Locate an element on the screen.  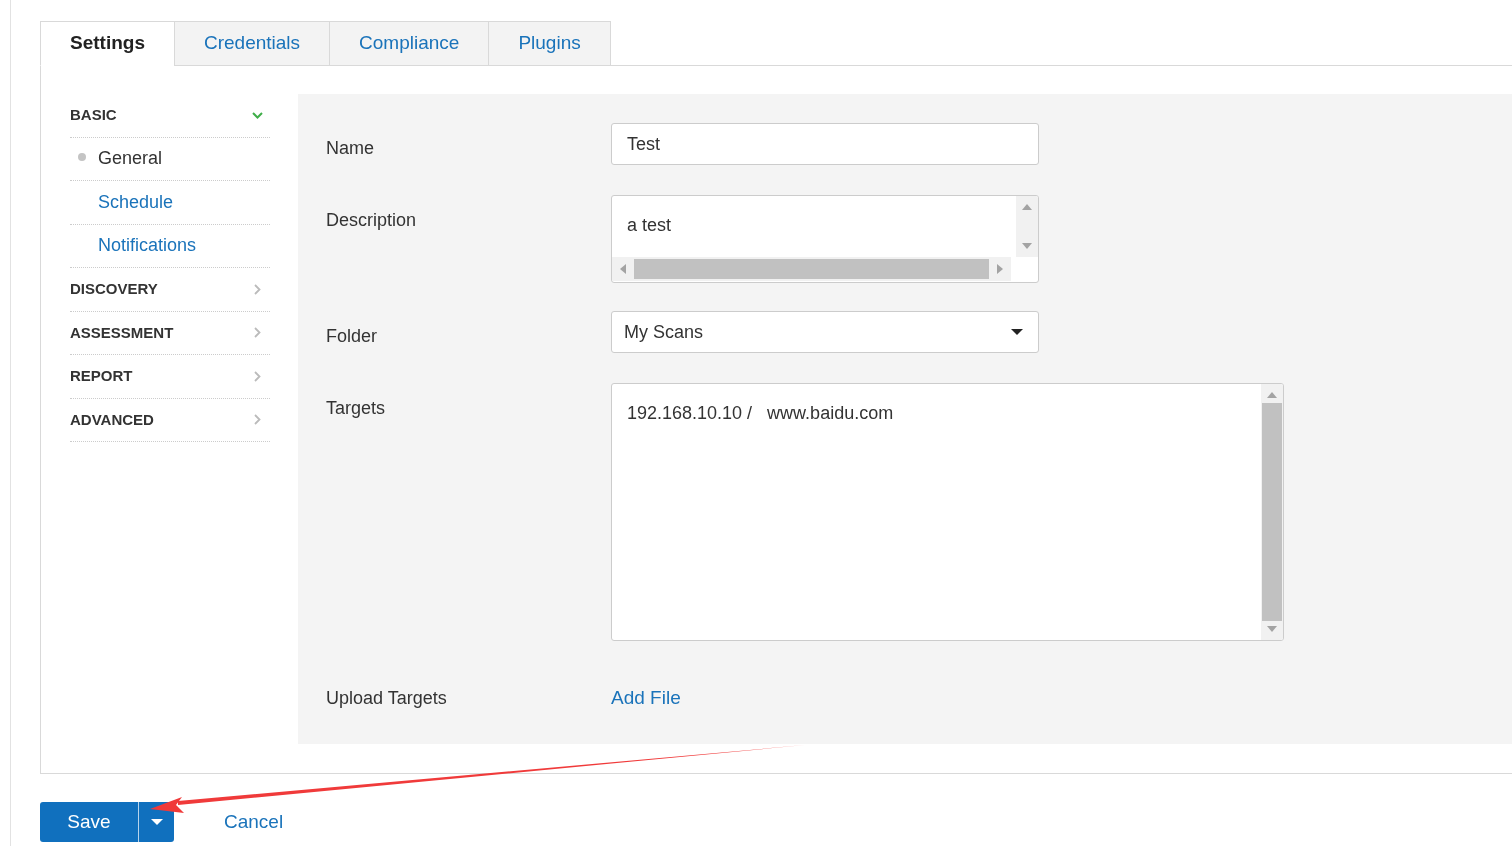
scroll-right-arrow-icon is located at coordinates (1000, 269).